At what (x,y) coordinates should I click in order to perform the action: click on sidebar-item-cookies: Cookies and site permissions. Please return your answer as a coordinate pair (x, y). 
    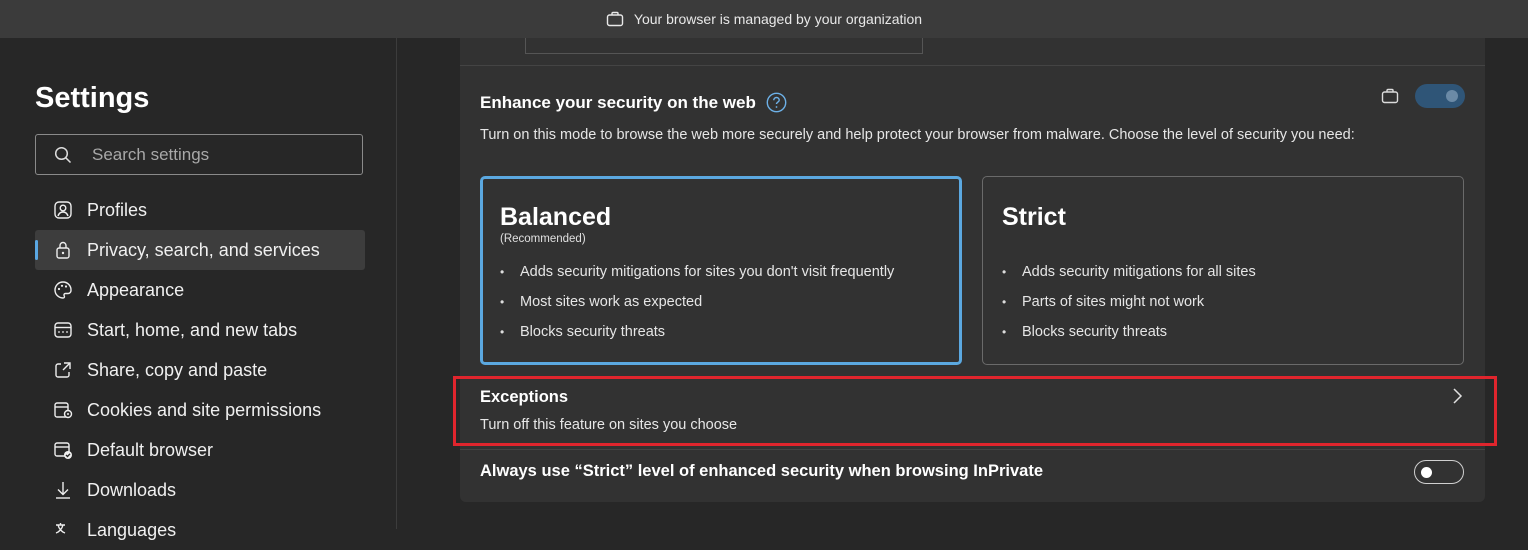
    Looking at the image, I should click on (200, 410).